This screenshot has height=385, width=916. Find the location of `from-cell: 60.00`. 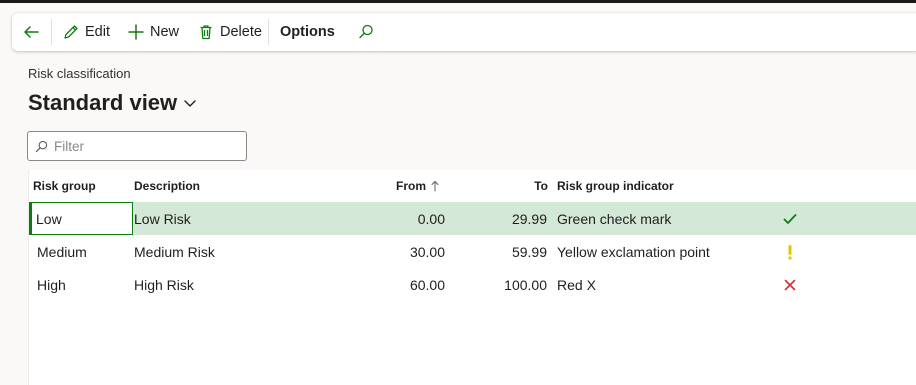

from-cell: 60.00 is located at coordinates (387, 284).